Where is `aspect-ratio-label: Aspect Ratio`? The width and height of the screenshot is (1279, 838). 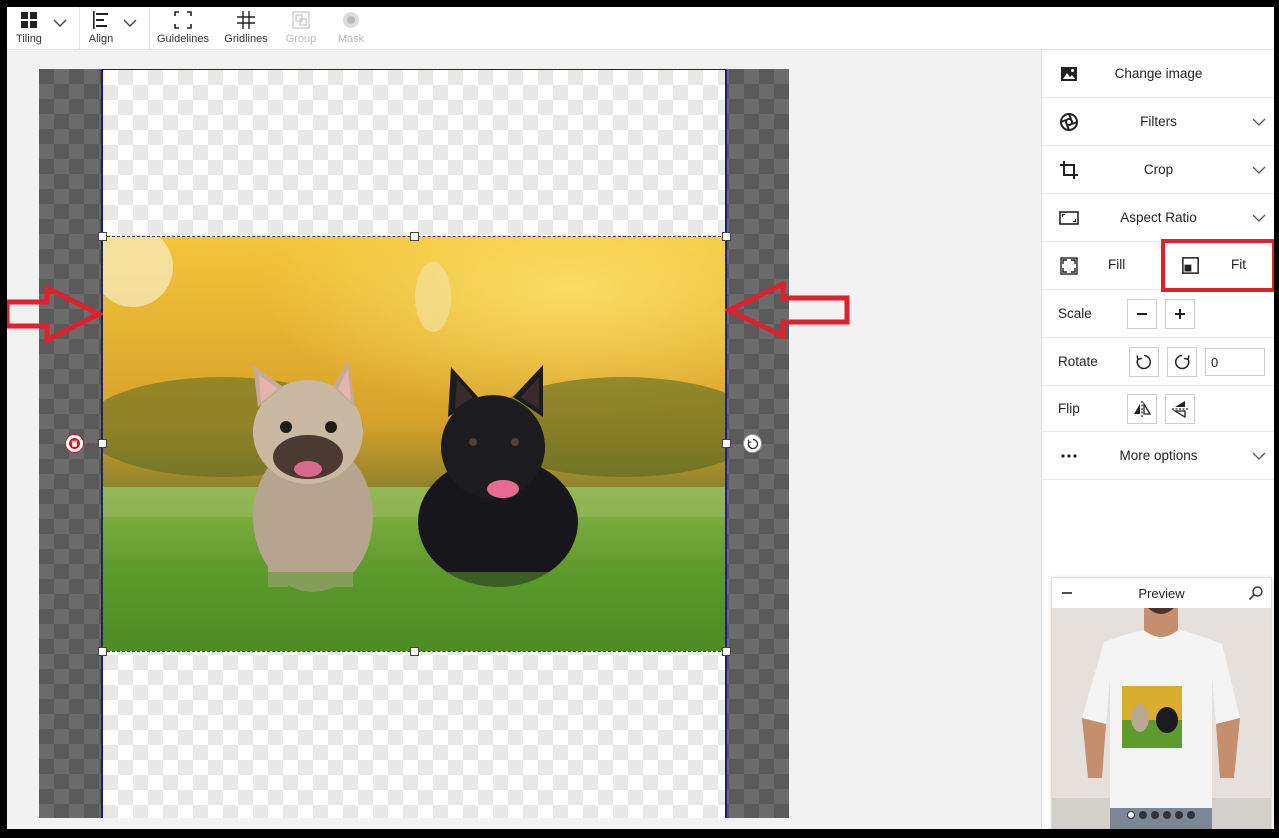
aspect-ratio-label: Aspect Ratio is located at coordinates (1158, 217).